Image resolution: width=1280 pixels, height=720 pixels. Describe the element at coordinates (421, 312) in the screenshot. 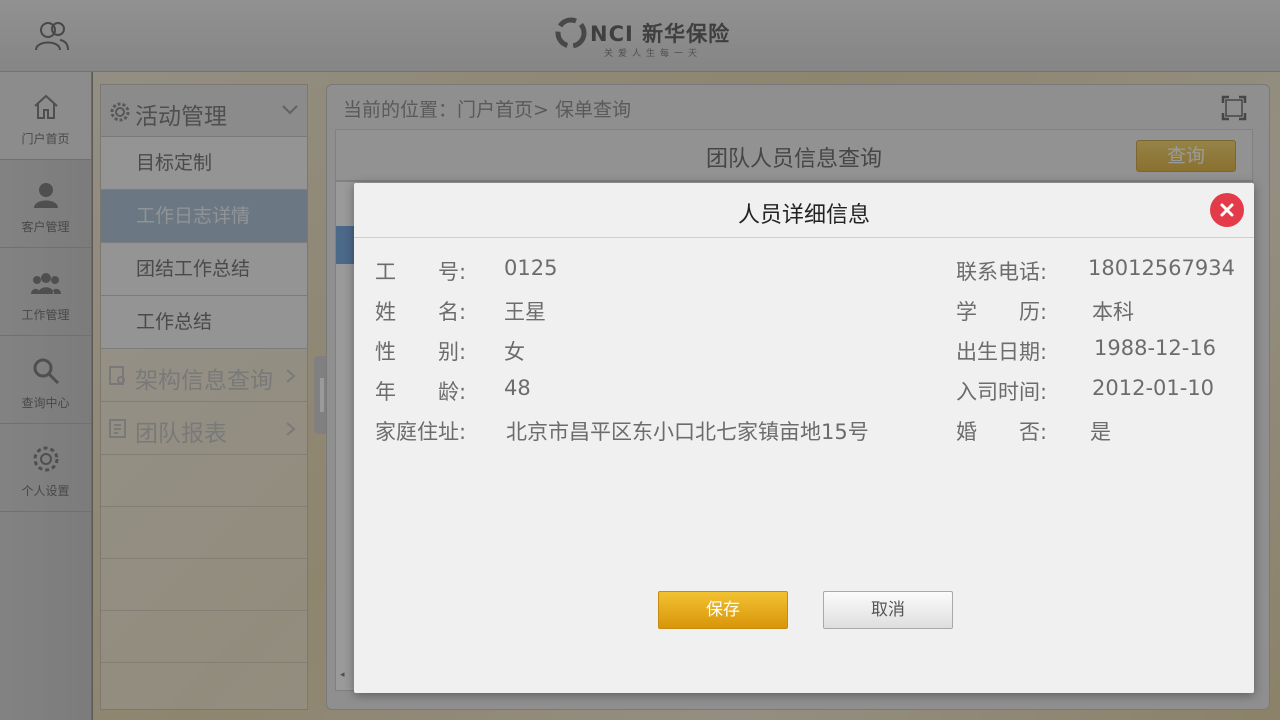

I see `field-label: 姓 名:` at that location.